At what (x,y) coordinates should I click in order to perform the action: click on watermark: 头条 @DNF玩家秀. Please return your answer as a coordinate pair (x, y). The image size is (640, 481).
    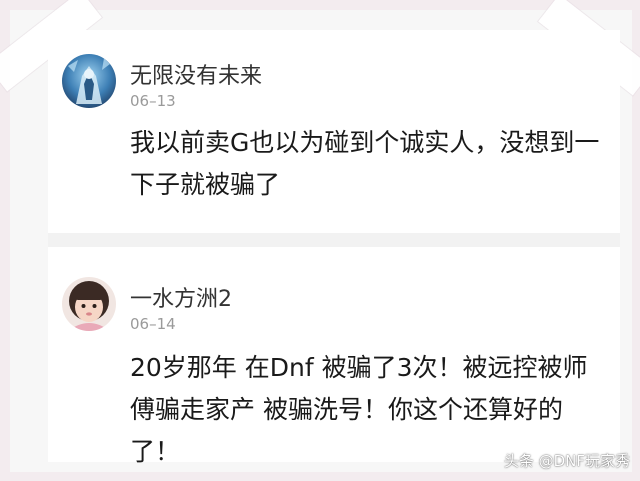
    Looking at the image, I should click on (566, 461).